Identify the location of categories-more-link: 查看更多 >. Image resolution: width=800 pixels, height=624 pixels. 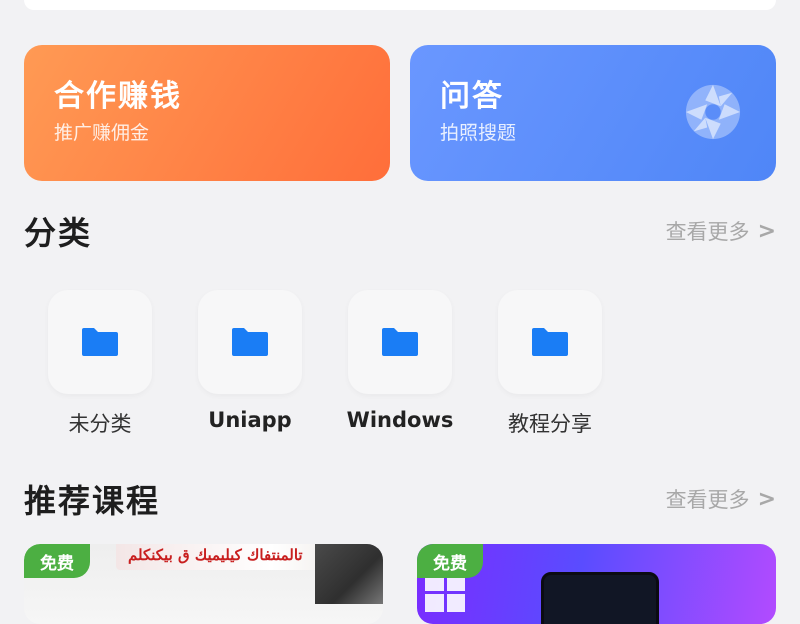
(721, 231).